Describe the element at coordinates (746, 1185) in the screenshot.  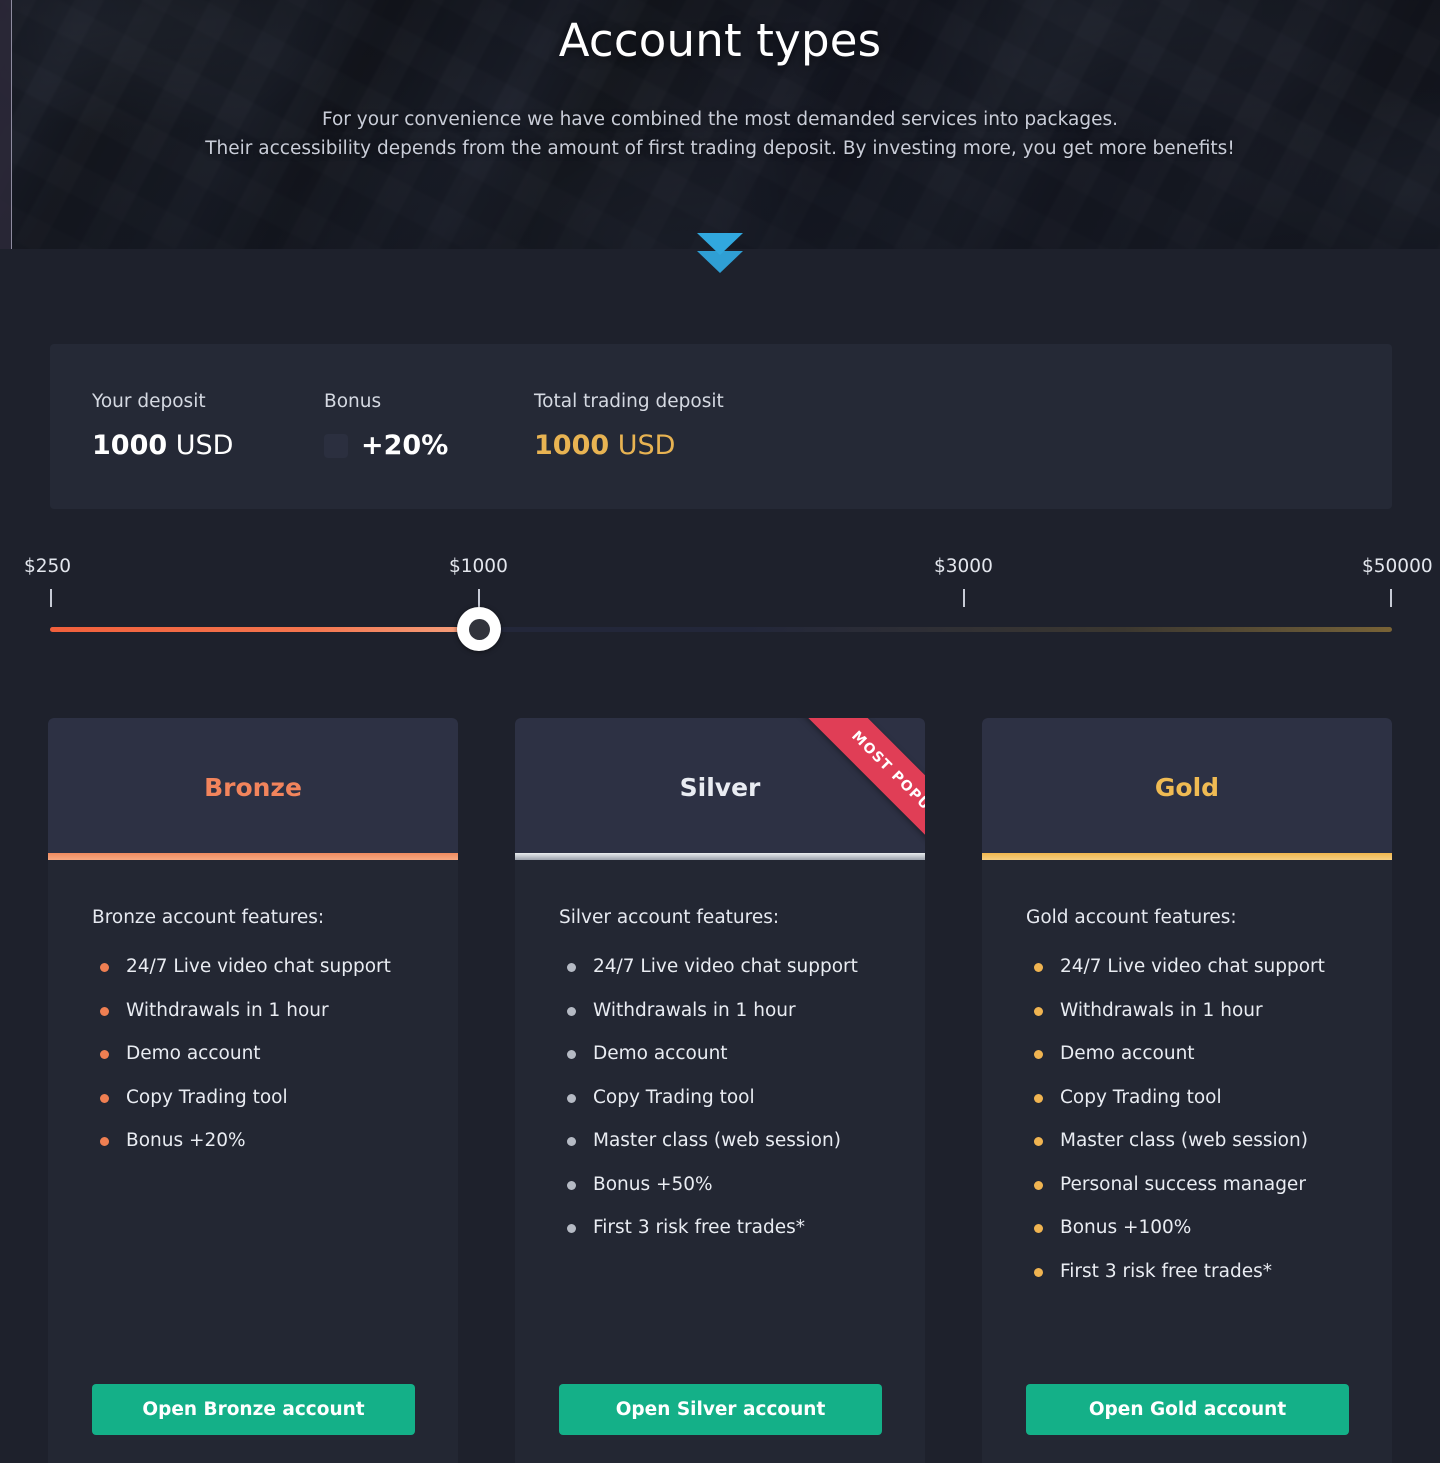
I see `list-item: Bonus +50%` at that location.